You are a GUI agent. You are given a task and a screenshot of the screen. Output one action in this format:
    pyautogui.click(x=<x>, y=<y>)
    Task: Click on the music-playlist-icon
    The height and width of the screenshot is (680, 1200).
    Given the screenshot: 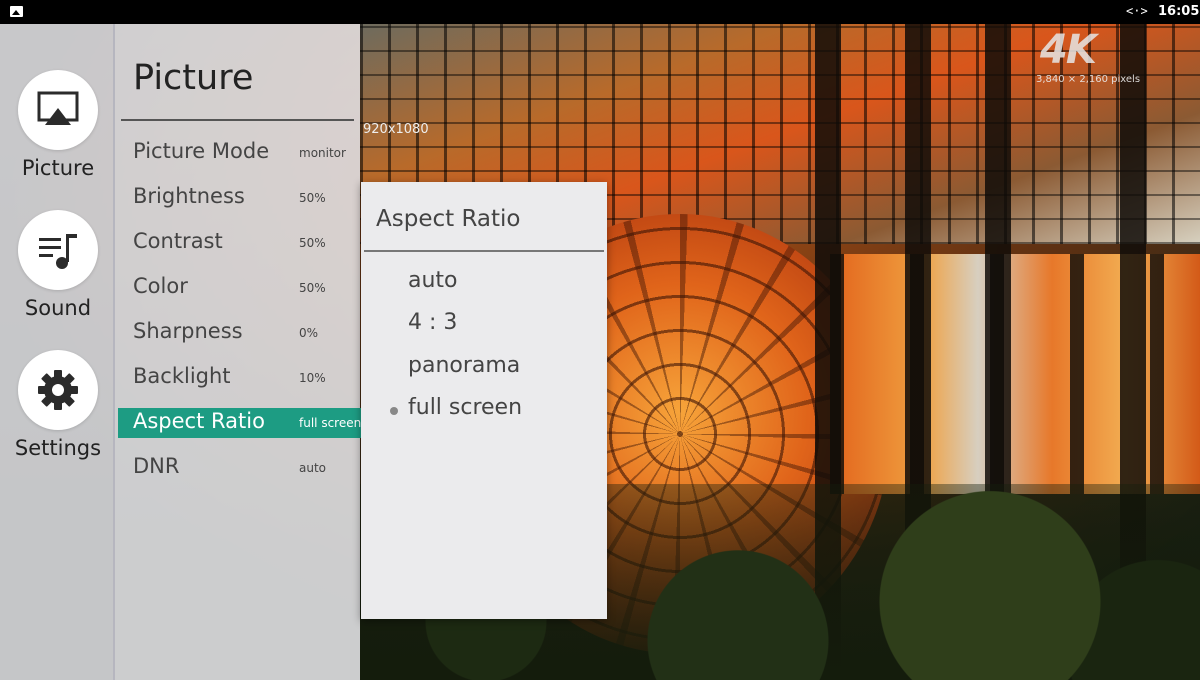 What is the action you would take?
    pyautogui.click(x=58, y=251)
    